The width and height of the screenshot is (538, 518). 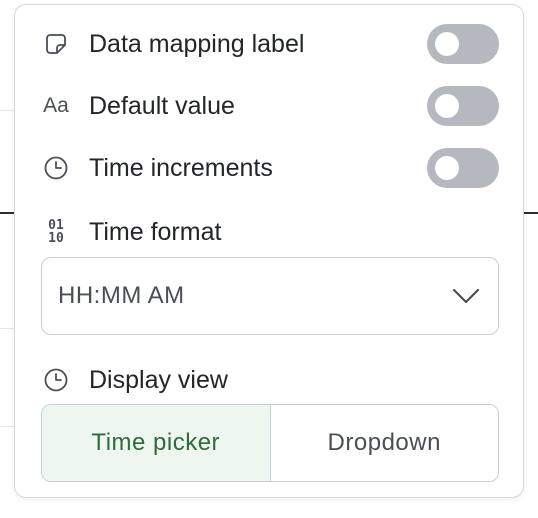 What do you see at coordinates (56, 238) in the screenshot?
I see `binary-icon-bottom: 10` at bounding box center [56, 238].